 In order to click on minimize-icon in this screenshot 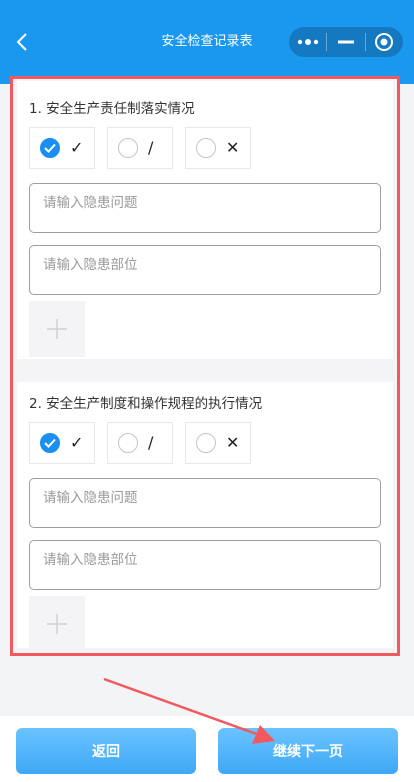, I will do `click(345, 42)`.